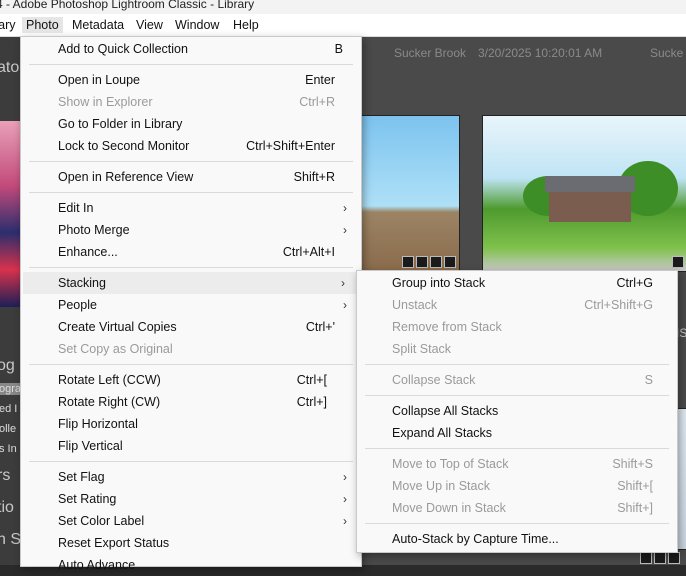 This screenshot has width=686, height=576. What do you see at coordinates (7, 508) in the screenshot?
I see `panel-header-collections: tio` at bounding box center [7, 508].